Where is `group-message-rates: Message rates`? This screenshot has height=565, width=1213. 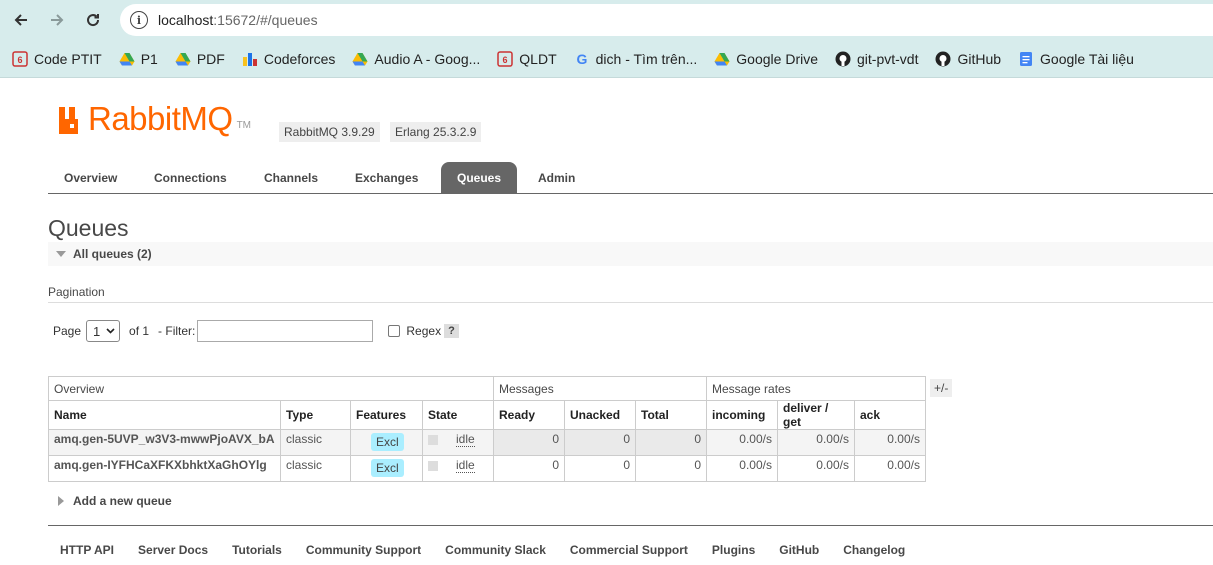
group-message-rates: Message rates is located at coordinates (816, 388).